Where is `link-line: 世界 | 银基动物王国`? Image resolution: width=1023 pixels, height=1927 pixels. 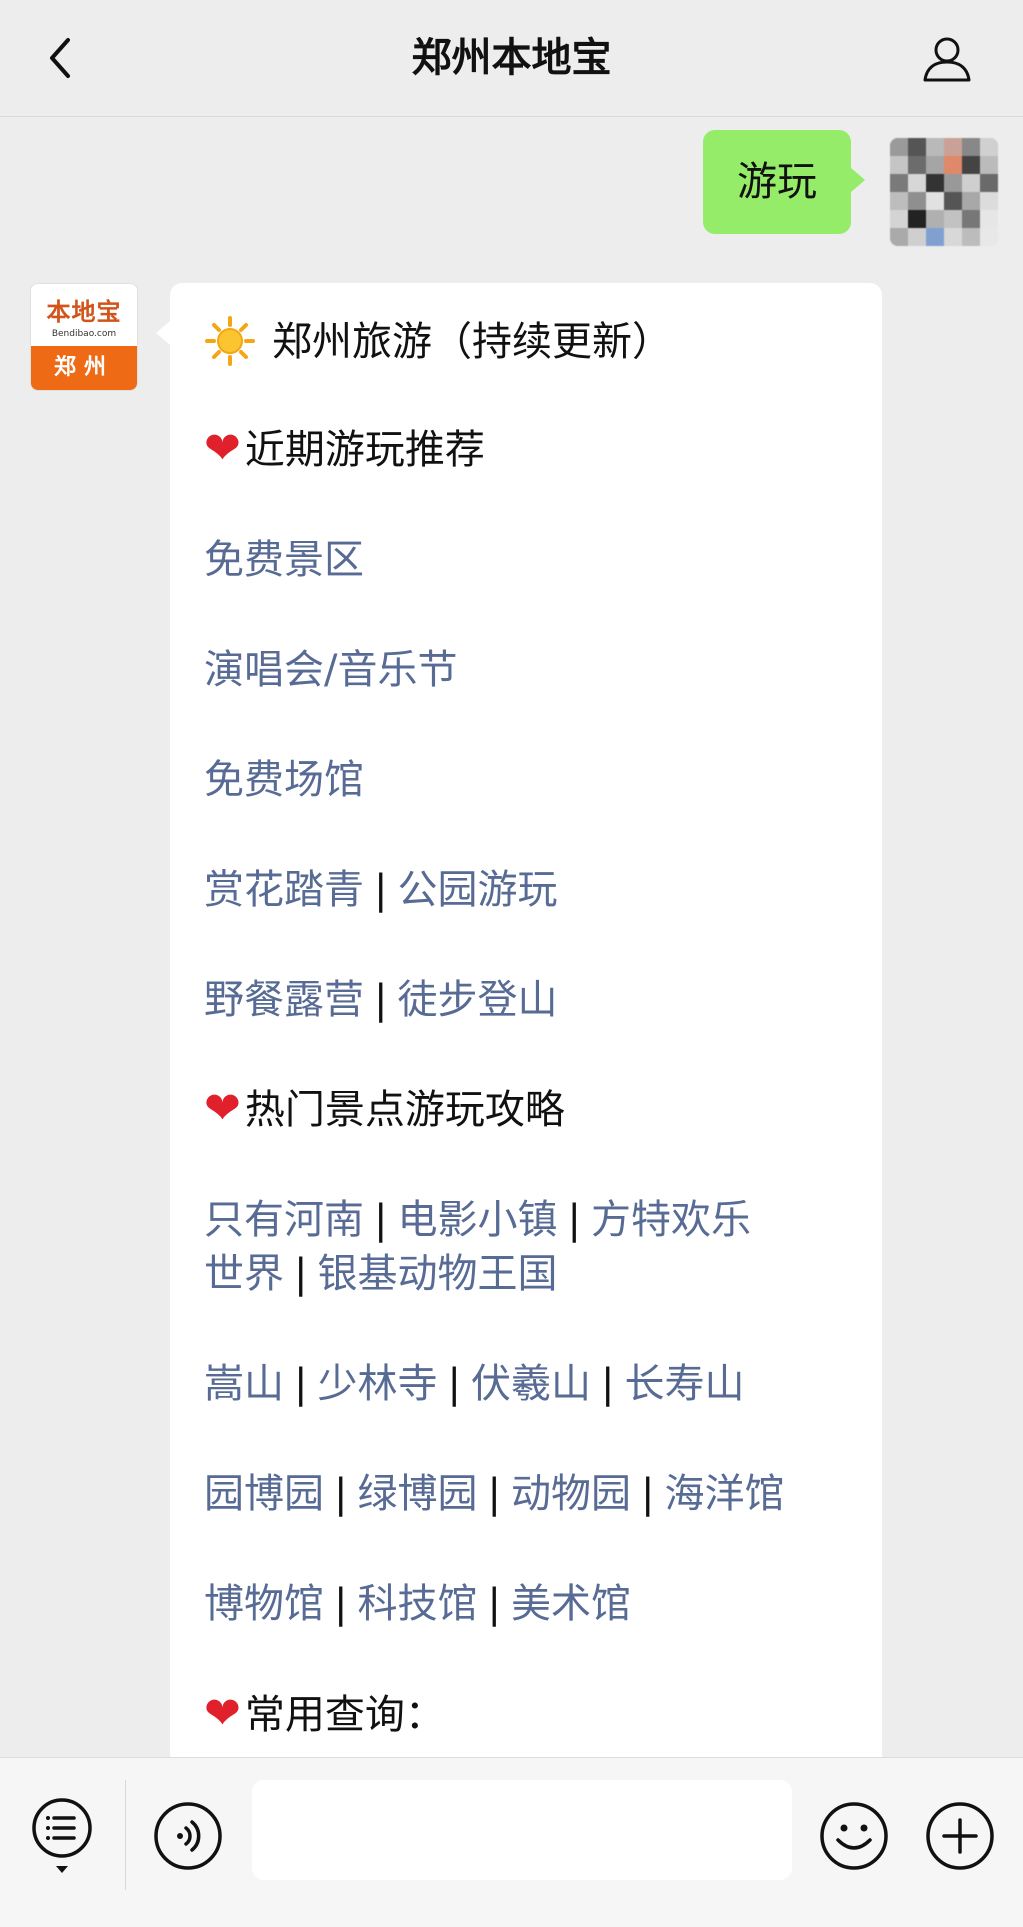 link-line: 世界 | 银基动物王国 is located at coordinates (380, 1274).